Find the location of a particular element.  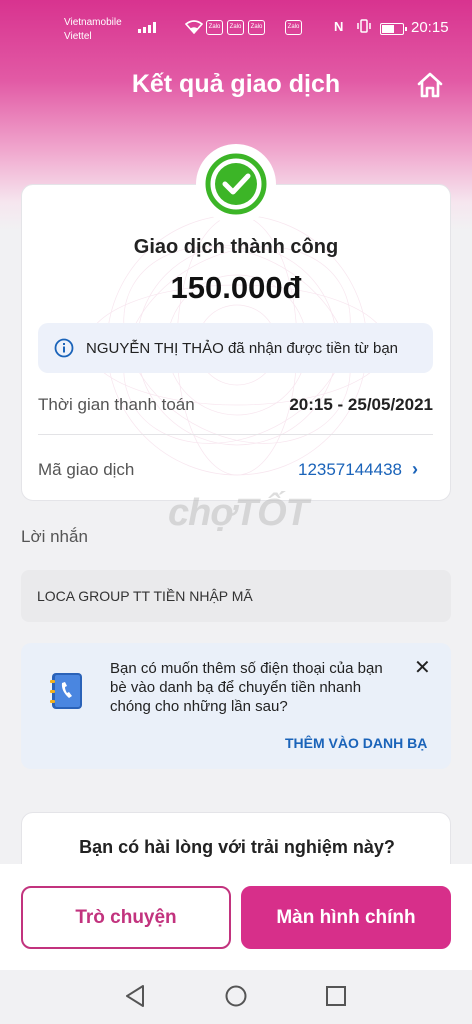

battery-icon is located at coordinates (393, 29).